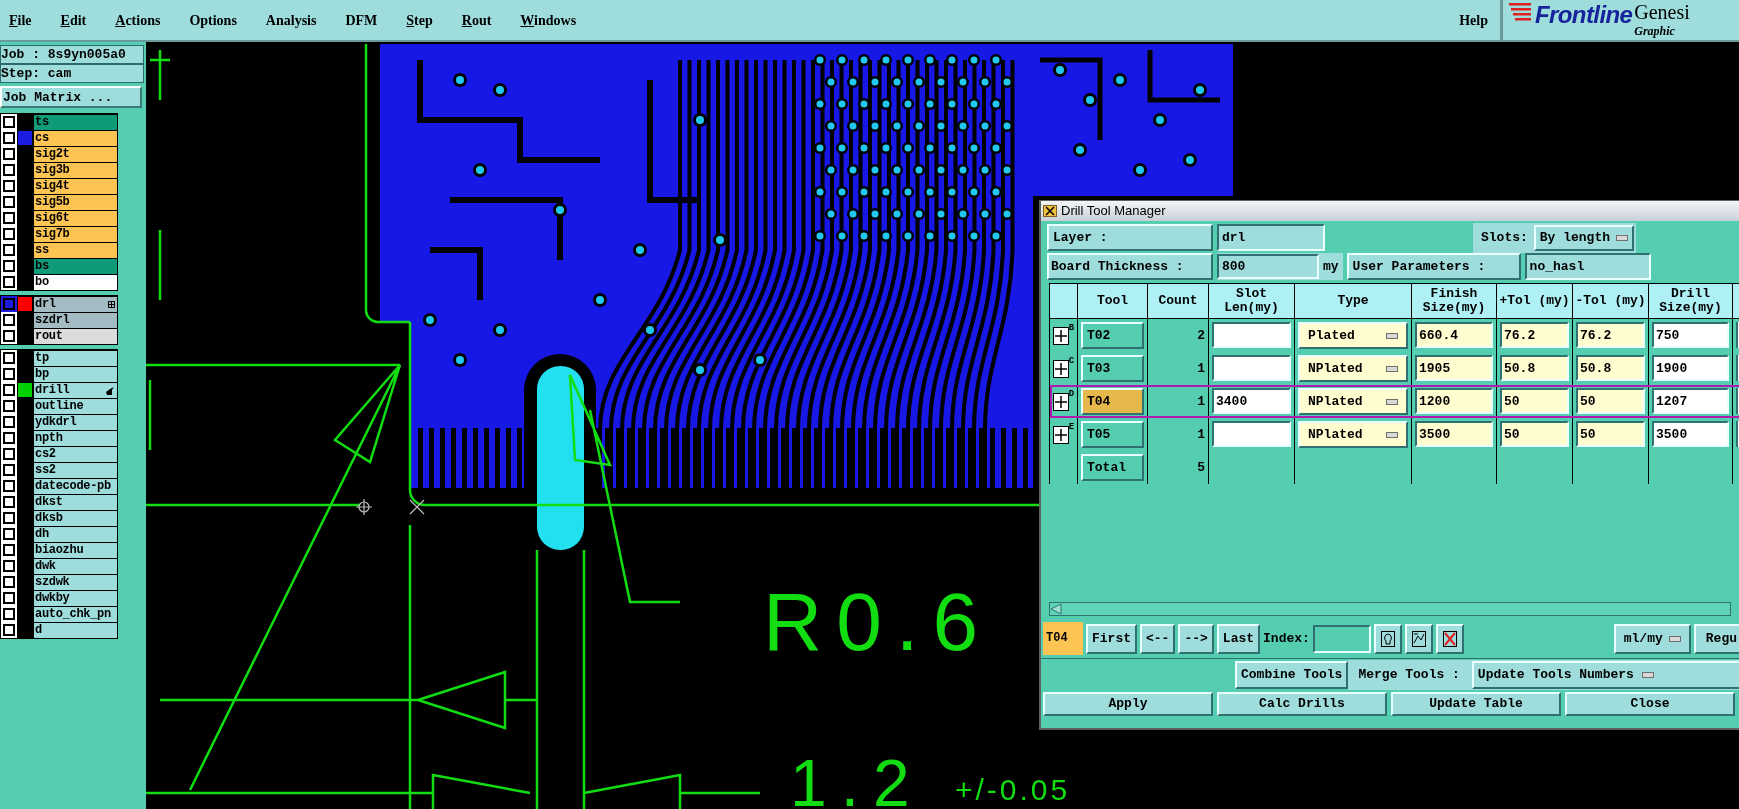 This screenshot has width=1739, height=809. Describe the element at coordinates (75, 336) in the screenshot. I see `layer-name: rout` at that location.